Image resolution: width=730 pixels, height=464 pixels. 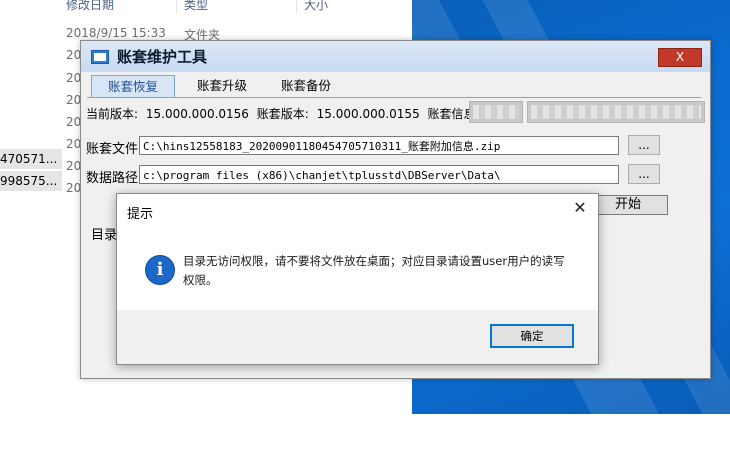 What do you see at coordinates (112, 149) in the screenshot?
I see `account-file-label: 账套文件` at bounding box center [112, 149].